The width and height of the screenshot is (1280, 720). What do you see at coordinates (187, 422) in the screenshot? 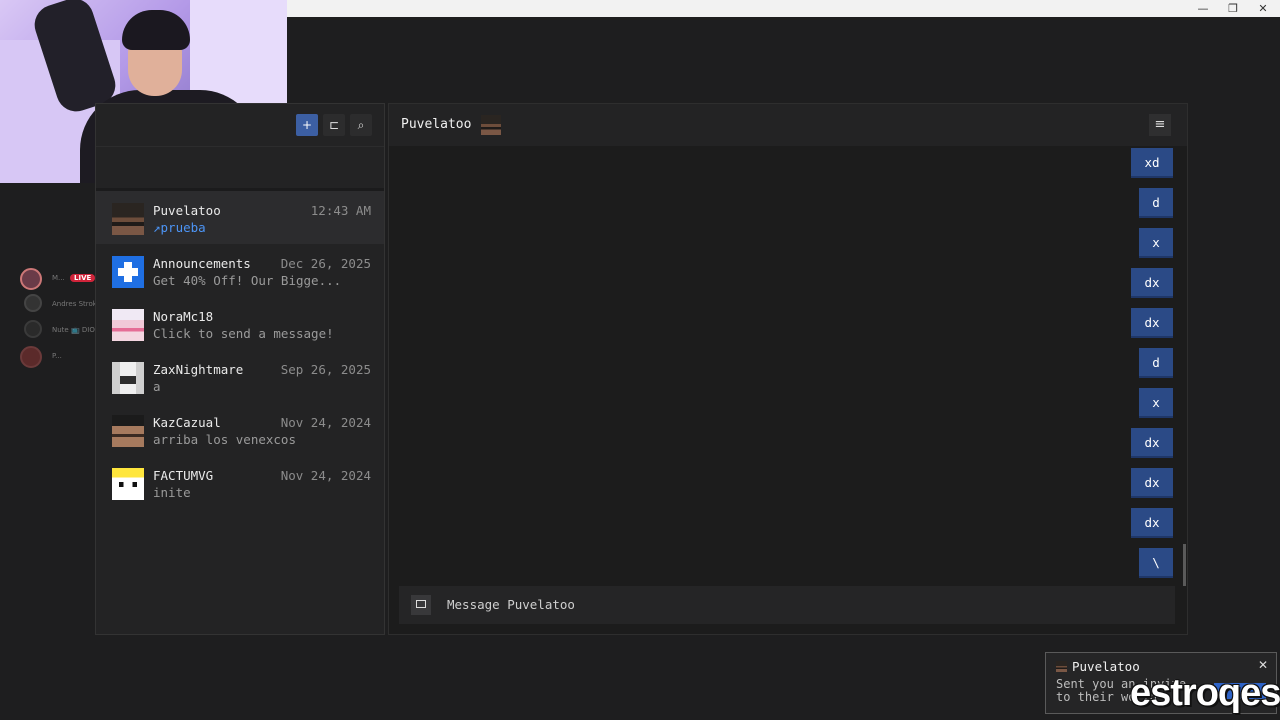
I see `conversation-name: KazCazual` at bounding box center [187, 422].